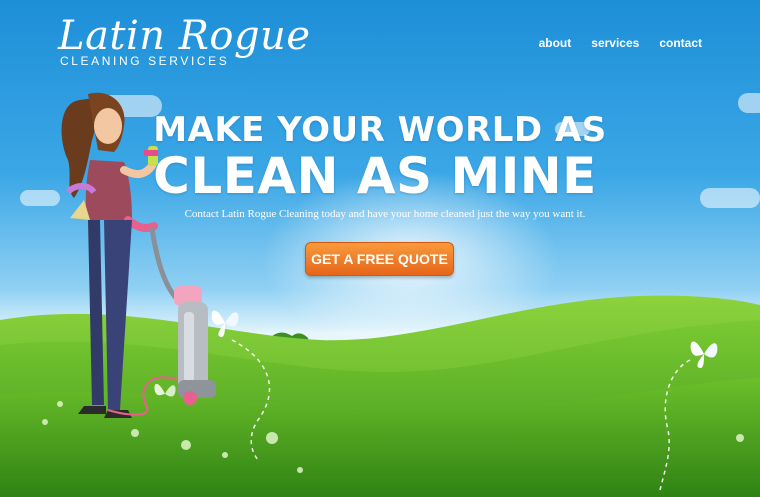  What do you see at coordinates (184, 36) in the screenshot?
I see `brand-name: Latin Rogue` at bounding box center [184, 36].